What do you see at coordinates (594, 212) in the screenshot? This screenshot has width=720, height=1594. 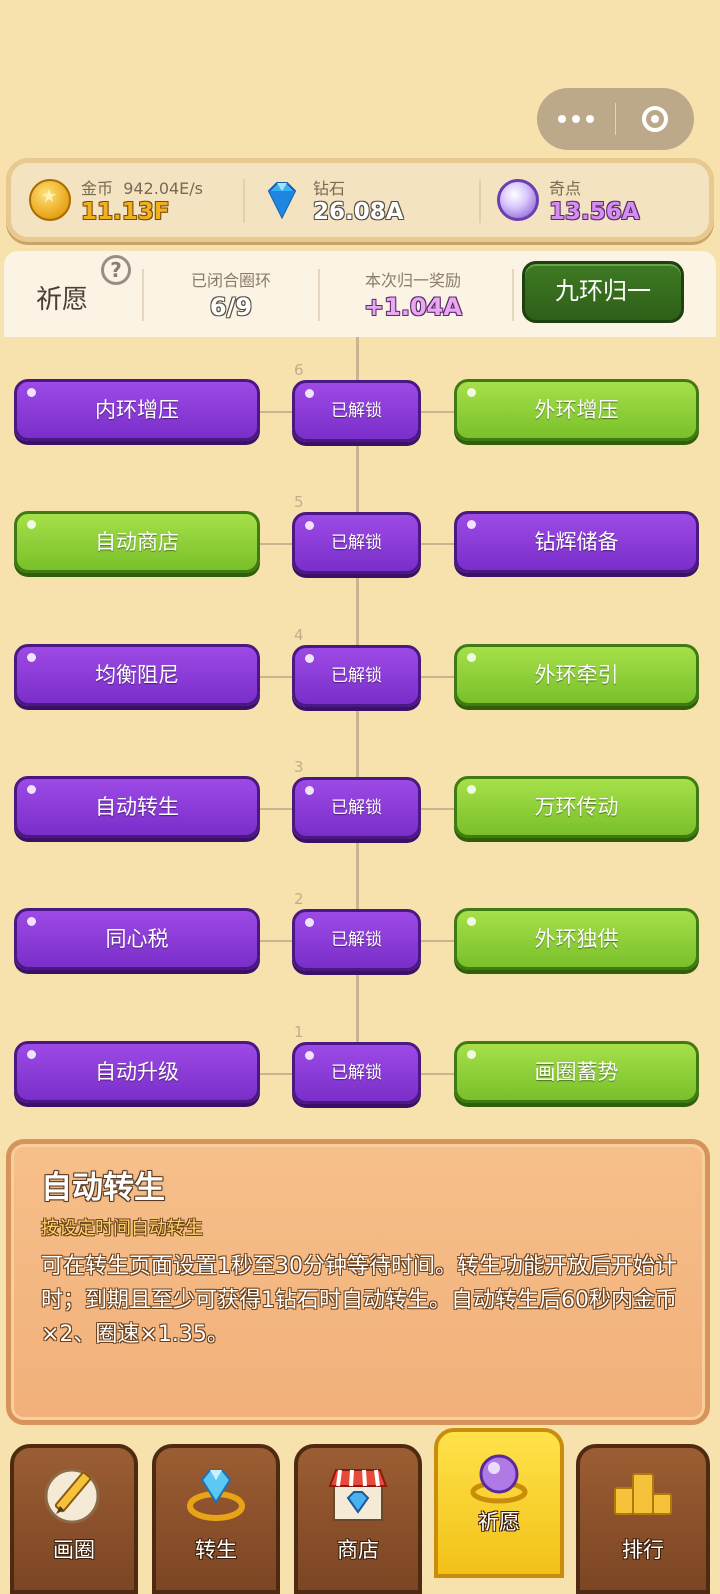 I see `odd-point-value: 13.56A` at bounding box center [594, 212].